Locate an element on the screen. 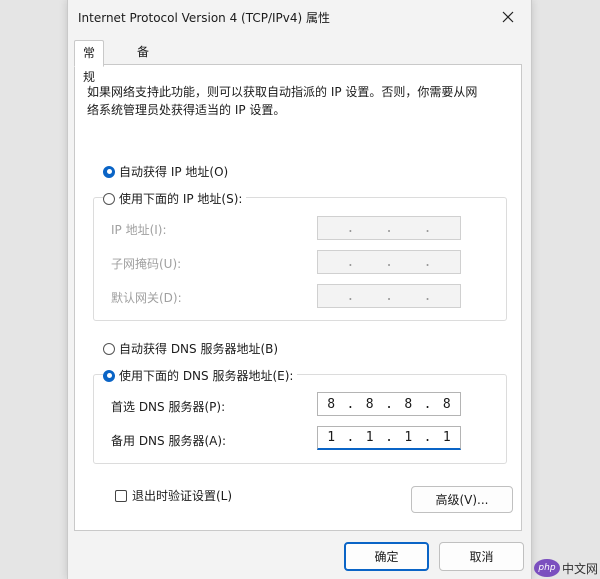 The image size is (600, 579). ip-address-label: IP 地址(I): is located at coordinates (139, 230).